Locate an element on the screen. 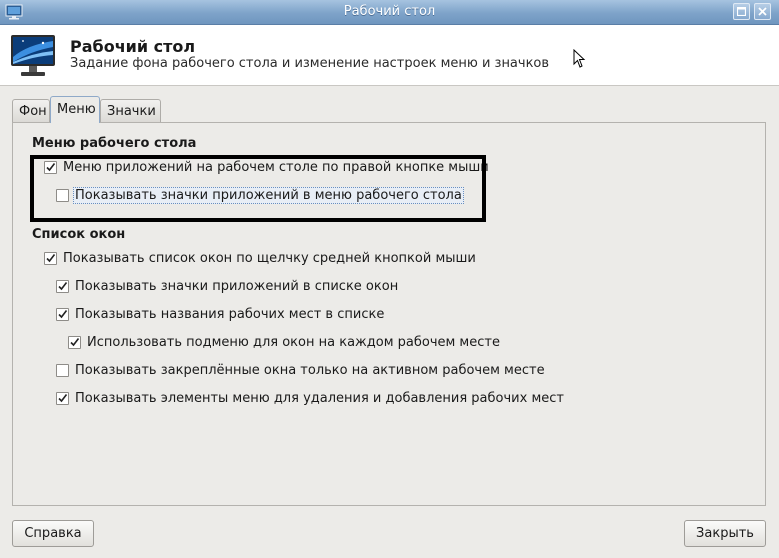  header-title: Рабочий стол is located at coordinates (133, 46).